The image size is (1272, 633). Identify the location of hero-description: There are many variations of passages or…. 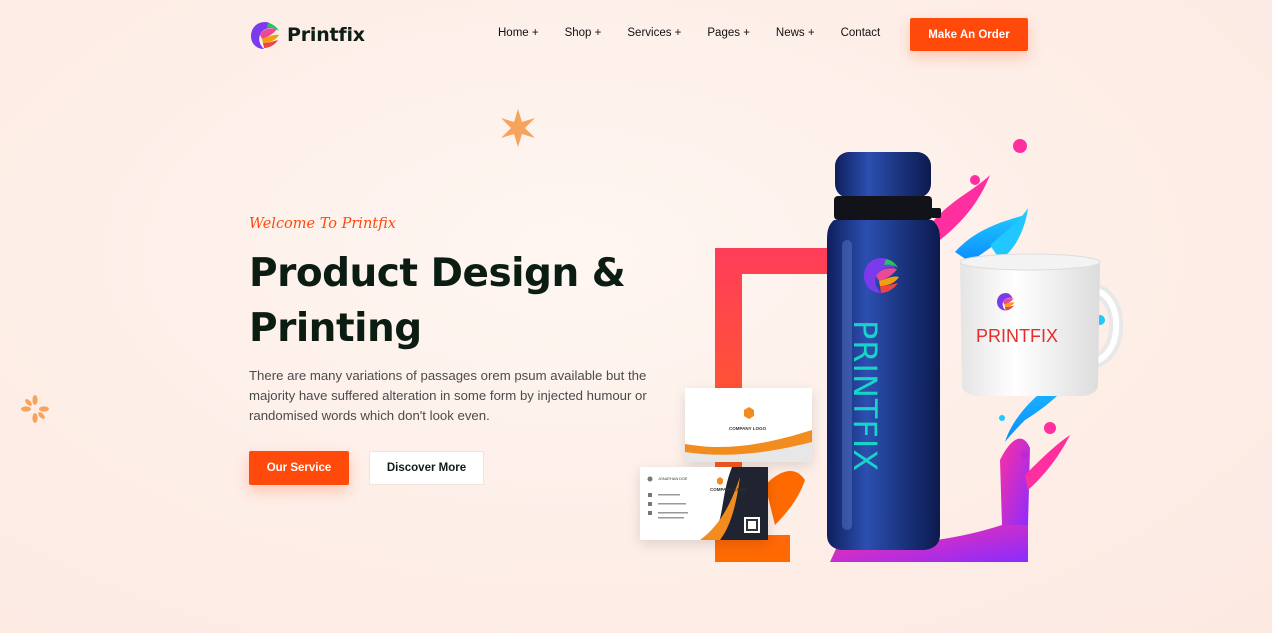
(448, 395).